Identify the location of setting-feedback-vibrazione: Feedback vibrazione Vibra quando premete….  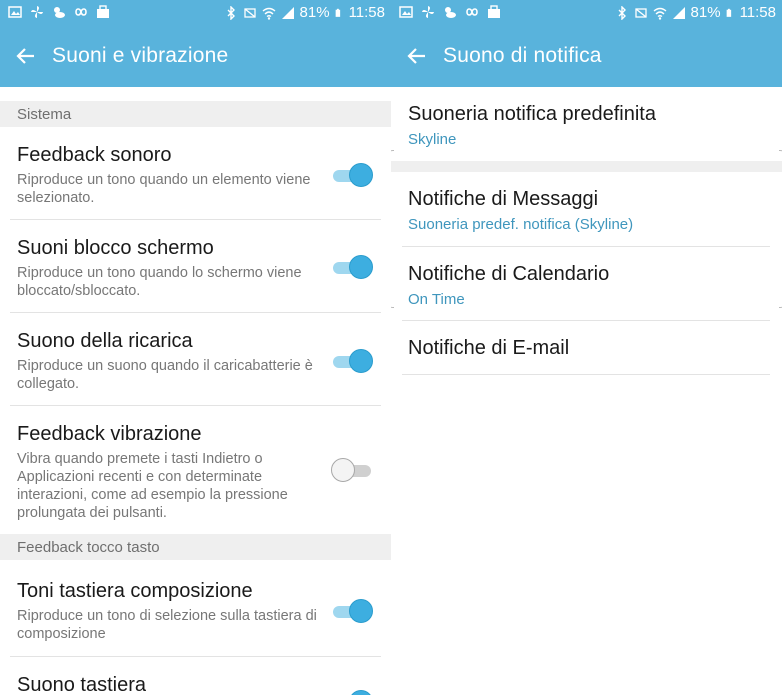
(195, 470).